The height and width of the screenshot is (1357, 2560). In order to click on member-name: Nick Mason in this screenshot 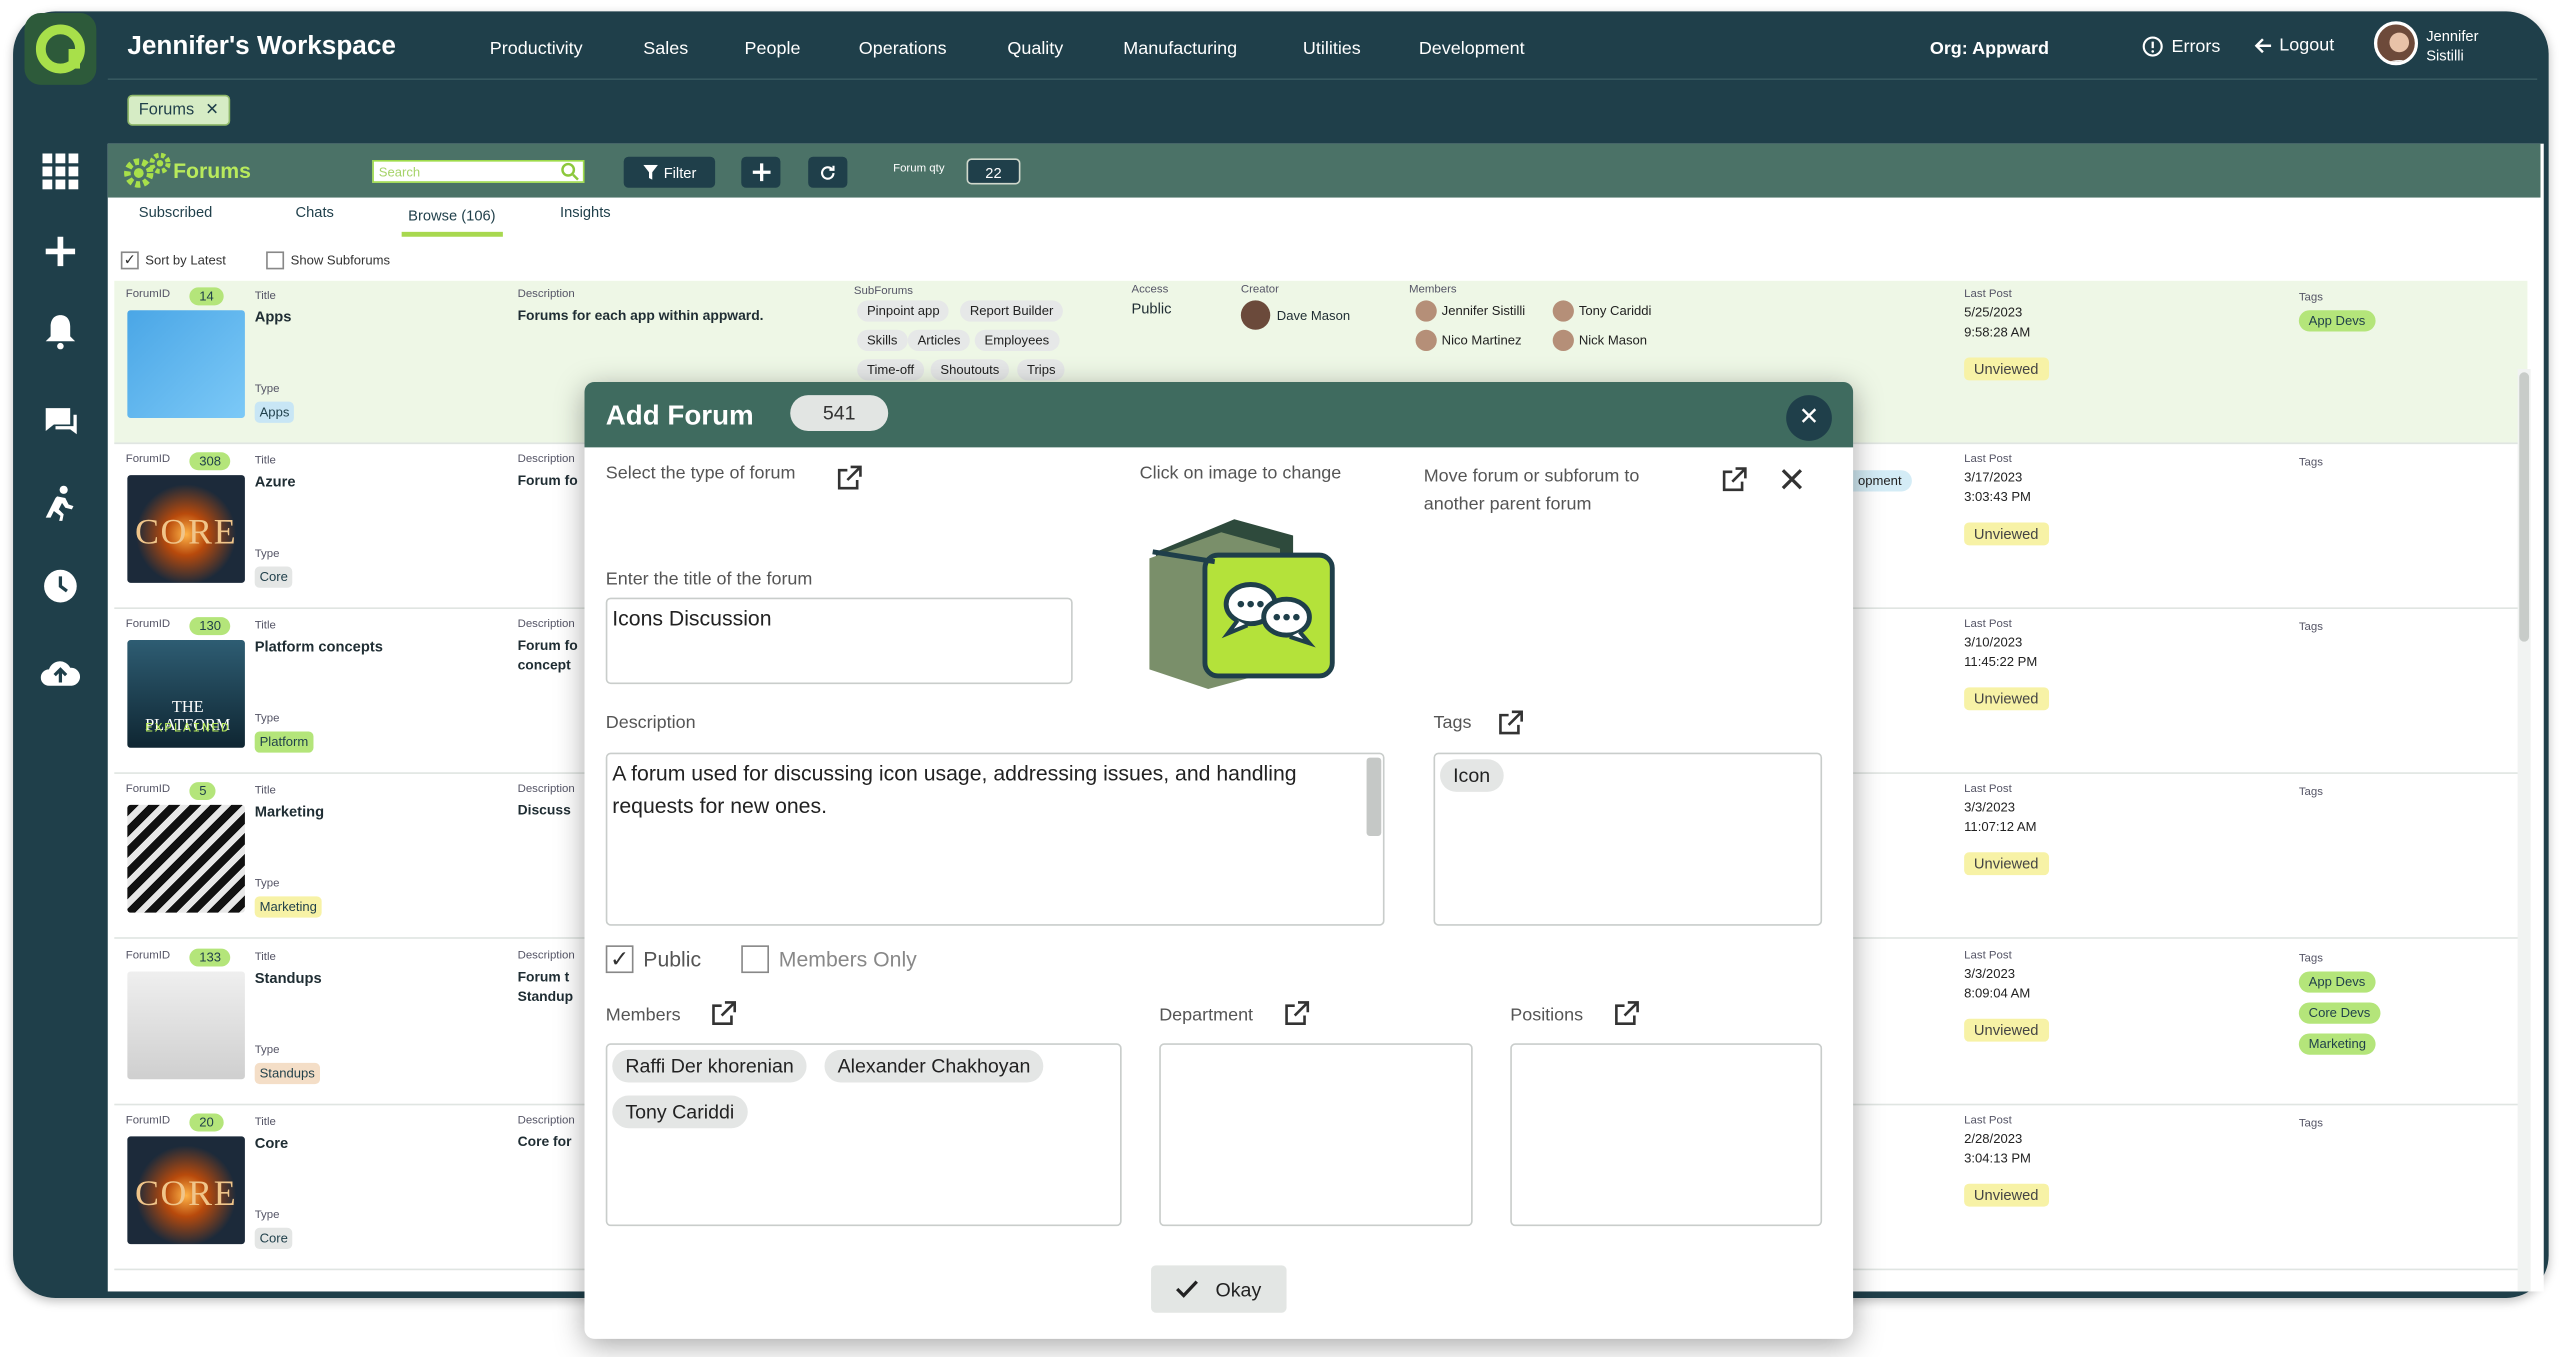, I will do `click(1613, 340)`.